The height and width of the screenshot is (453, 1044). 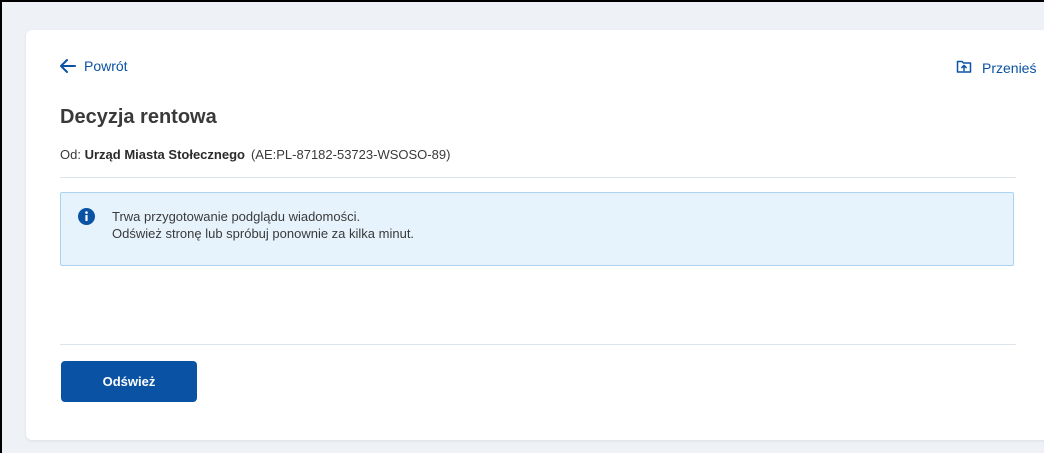 What do you see at coordinates (1009, 67) in the screenshot?
I see `move-link-label: Przenieś` at bounding box center [1009, 67].